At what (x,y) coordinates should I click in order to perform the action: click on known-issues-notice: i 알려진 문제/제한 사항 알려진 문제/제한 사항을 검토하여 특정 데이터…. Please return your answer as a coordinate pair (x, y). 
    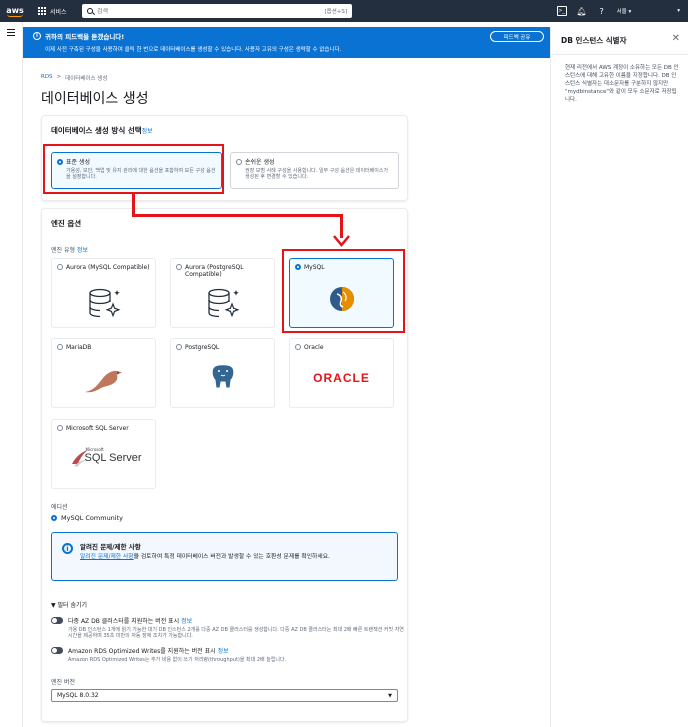
    Looking at the image, I should click on (224, 556).